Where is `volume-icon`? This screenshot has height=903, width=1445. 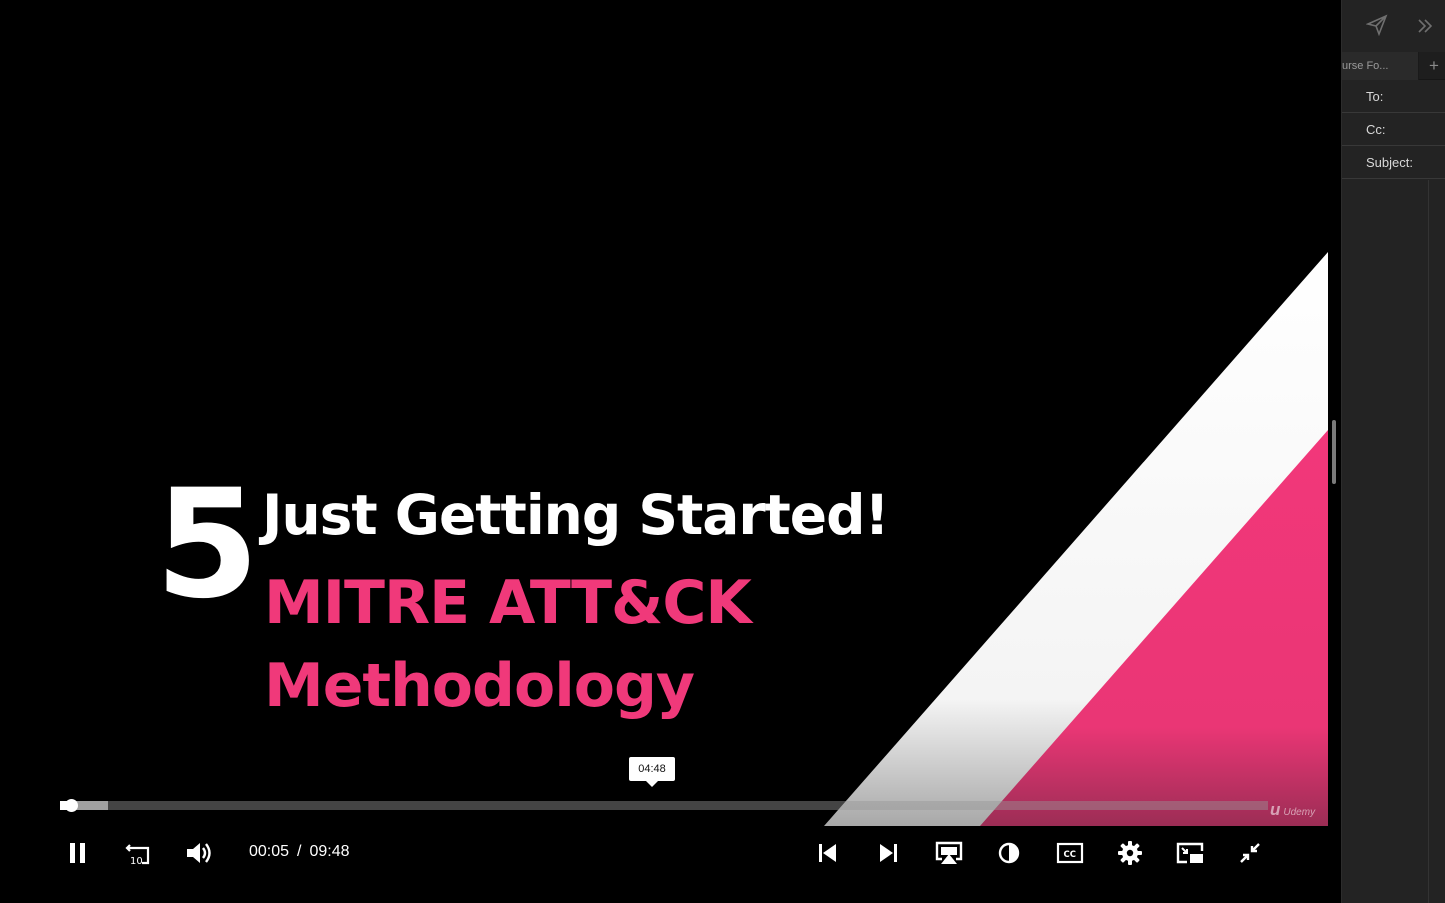 volume-icon is located at coordinates (199, 853).